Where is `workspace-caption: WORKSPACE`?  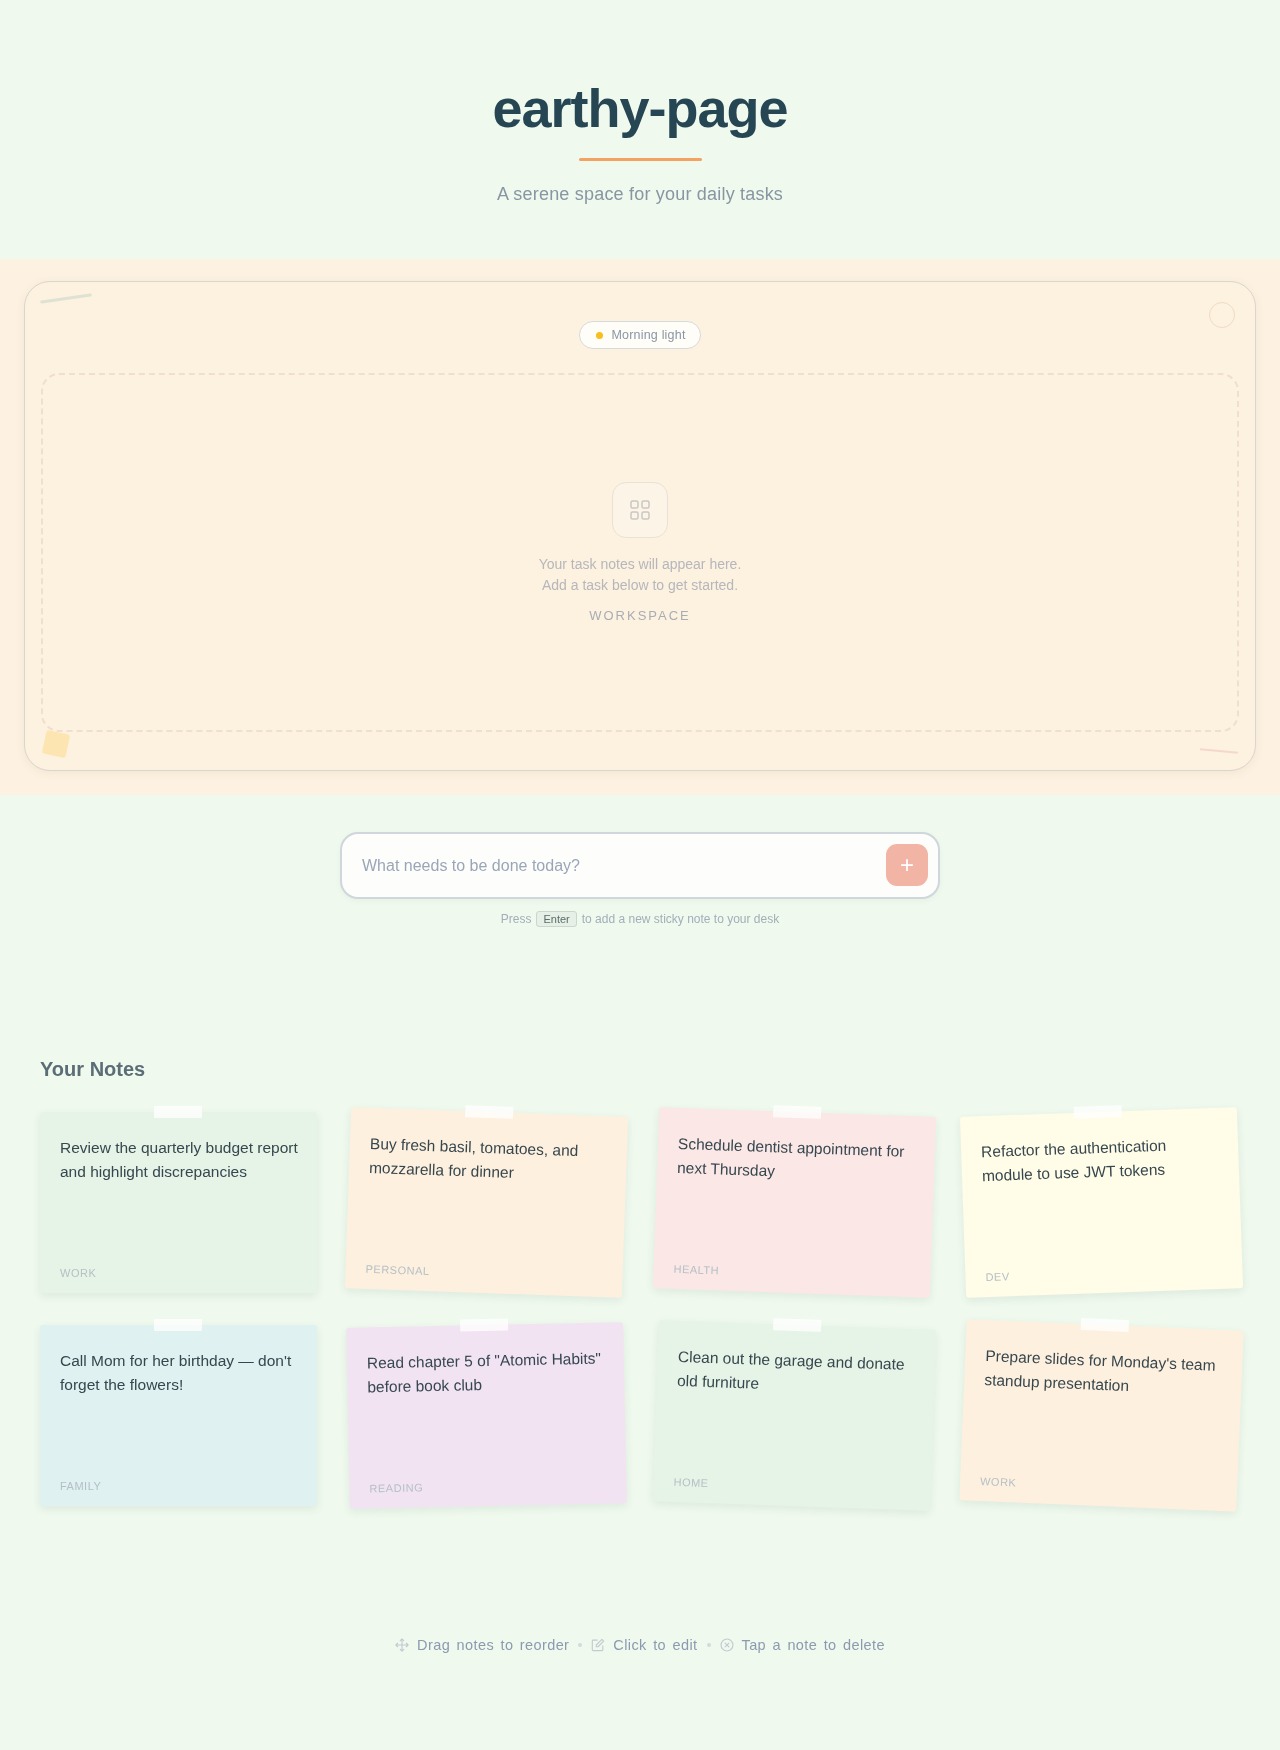 workspace-caption: WORKSPACE is located at coordinates (640, 615).